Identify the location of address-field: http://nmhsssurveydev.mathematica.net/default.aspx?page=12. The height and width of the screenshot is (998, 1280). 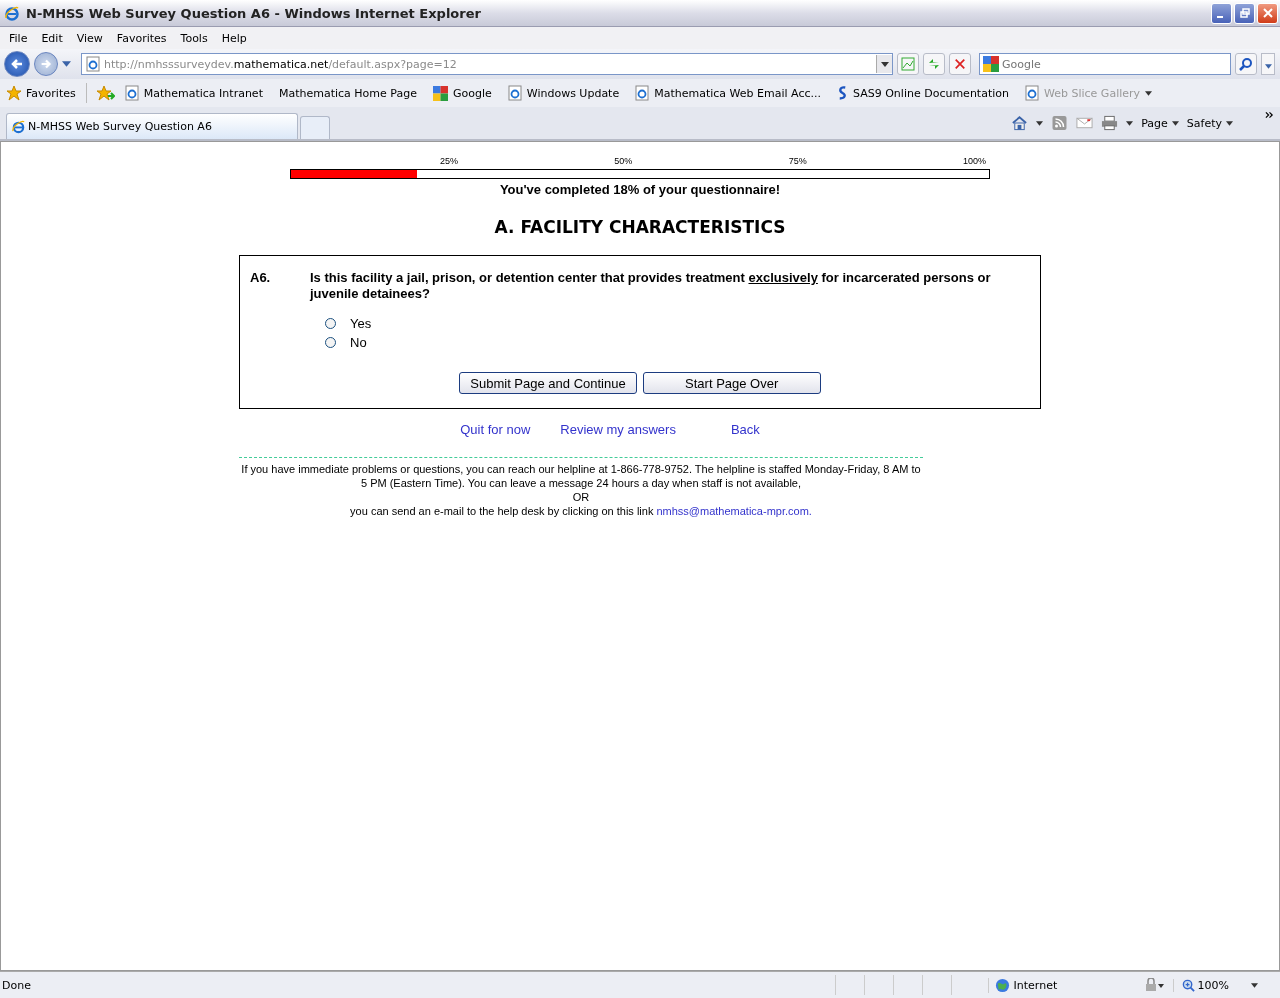
(487, 64).